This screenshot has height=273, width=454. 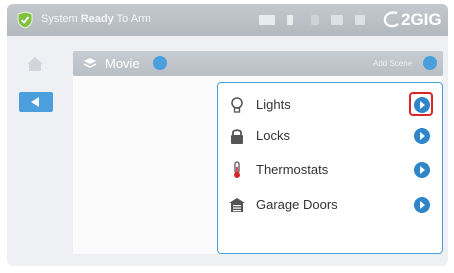 I want to click on garage-doors-go-button, so click(x=422, y=205).